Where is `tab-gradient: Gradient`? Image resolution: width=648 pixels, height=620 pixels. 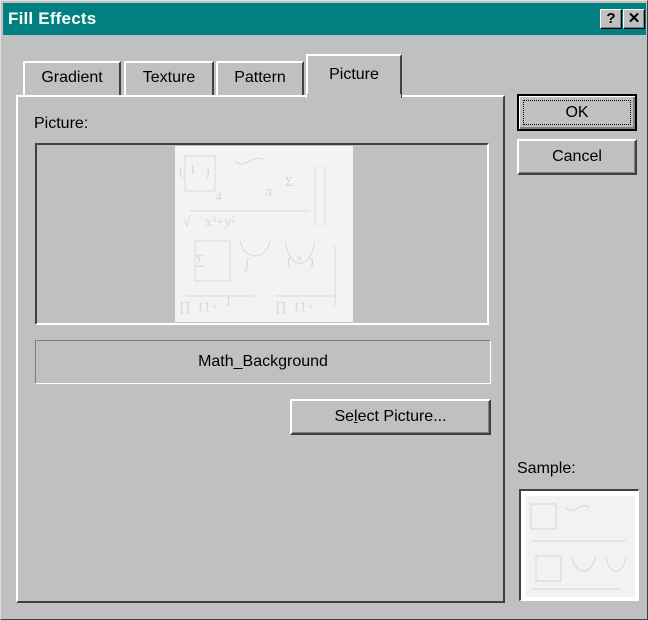 tab-gradient: Gradient is located at coordinates (72, 78).